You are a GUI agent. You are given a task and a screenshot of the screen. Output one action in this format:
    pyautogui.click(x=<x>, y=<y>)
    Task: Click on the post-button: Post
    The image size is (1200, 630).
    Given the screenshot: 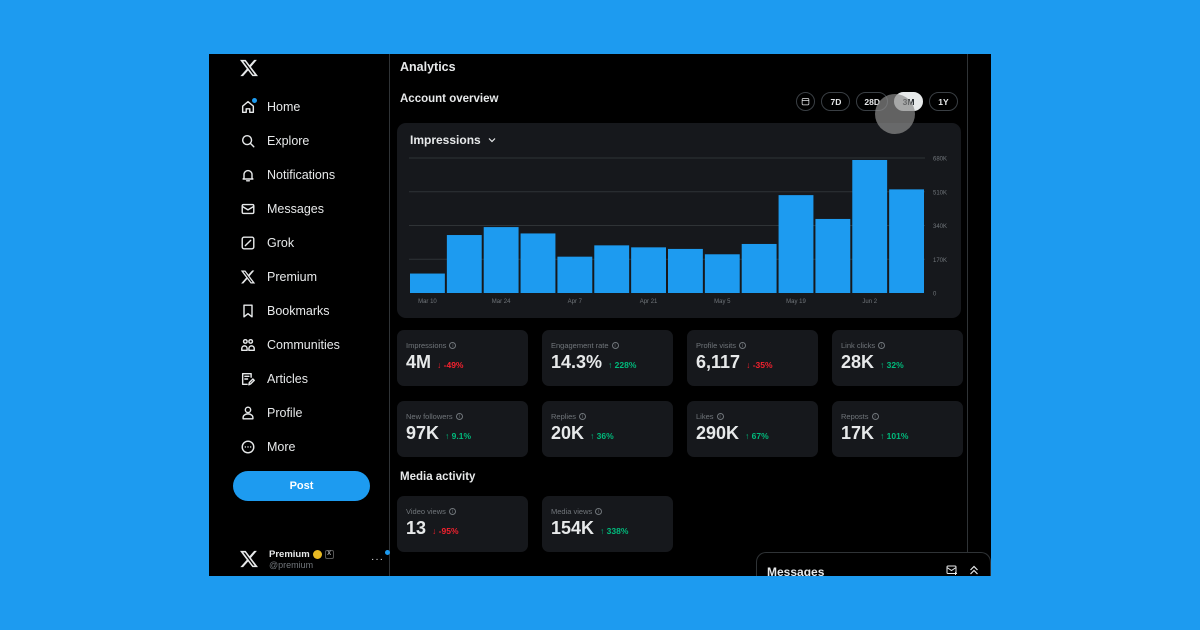 What is the action you would take?
    pyautogui.click(x=301, y=486)
    